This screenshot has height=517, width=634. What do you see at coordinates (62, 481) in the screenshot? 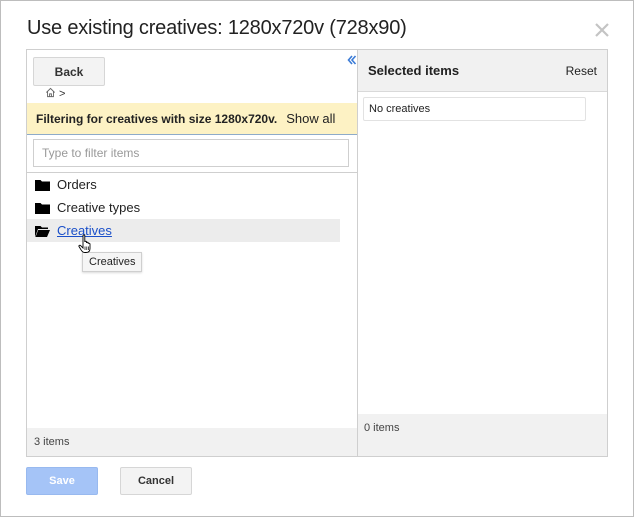
I see `save-button: Save` at bounding box center [62, 481].